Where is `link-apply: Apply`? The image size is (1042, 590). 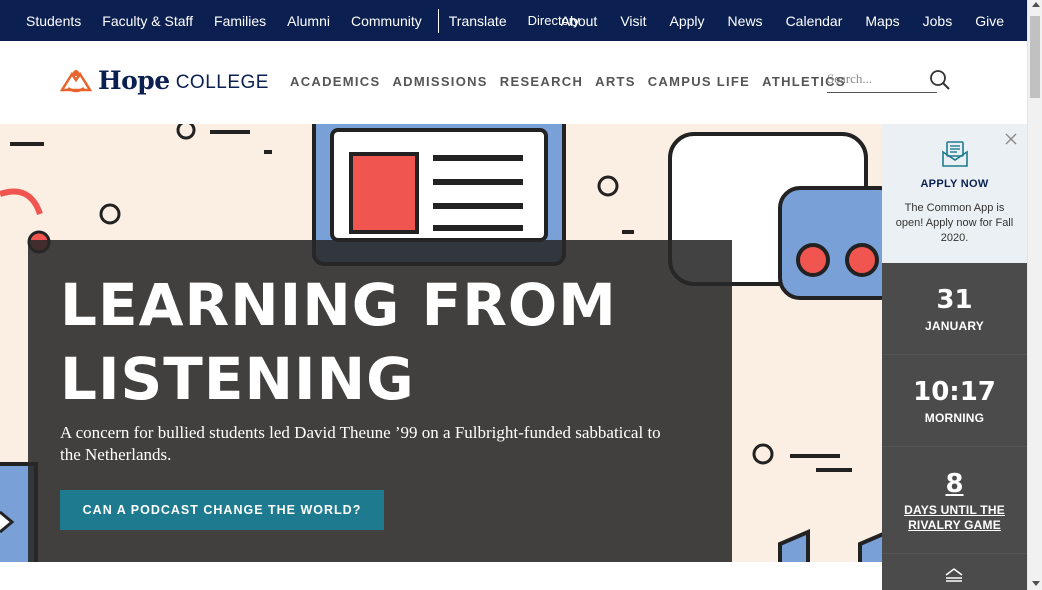
link-apply: Apply is located at coordinates (687, 21).